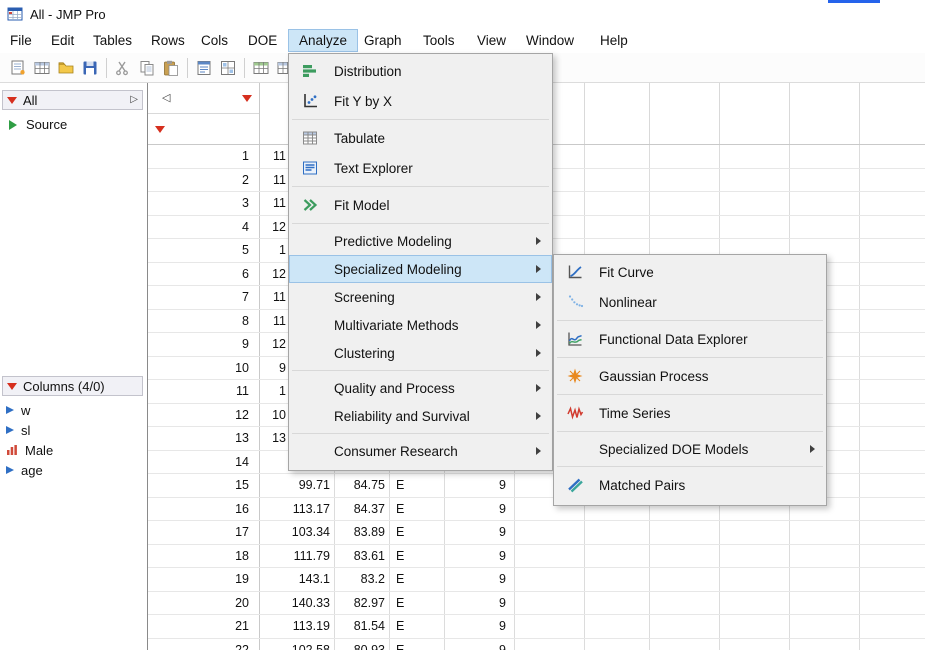  I want to click on table-row: 21 113.19 81.54 E 9, so click(536, 627).